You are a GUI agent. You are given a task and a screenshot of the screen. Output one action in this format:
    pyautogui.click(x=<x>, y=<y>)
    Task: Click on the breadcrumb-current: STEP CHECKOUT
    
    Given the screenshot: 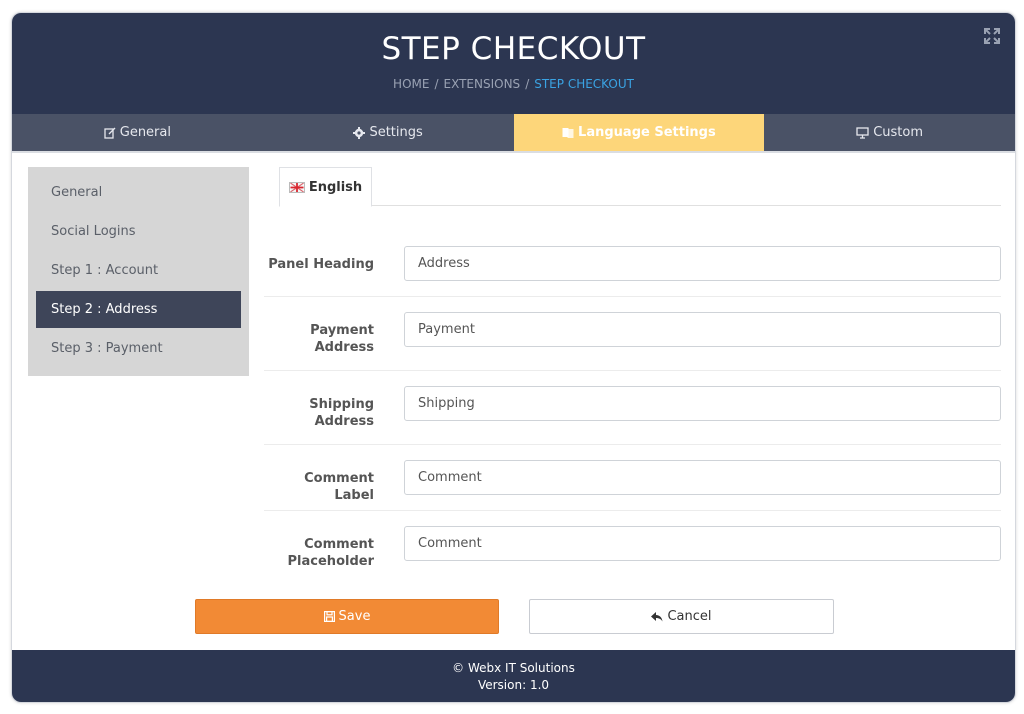 What is the action you would take?
    pyautogui.click(x=584, y=84)
    